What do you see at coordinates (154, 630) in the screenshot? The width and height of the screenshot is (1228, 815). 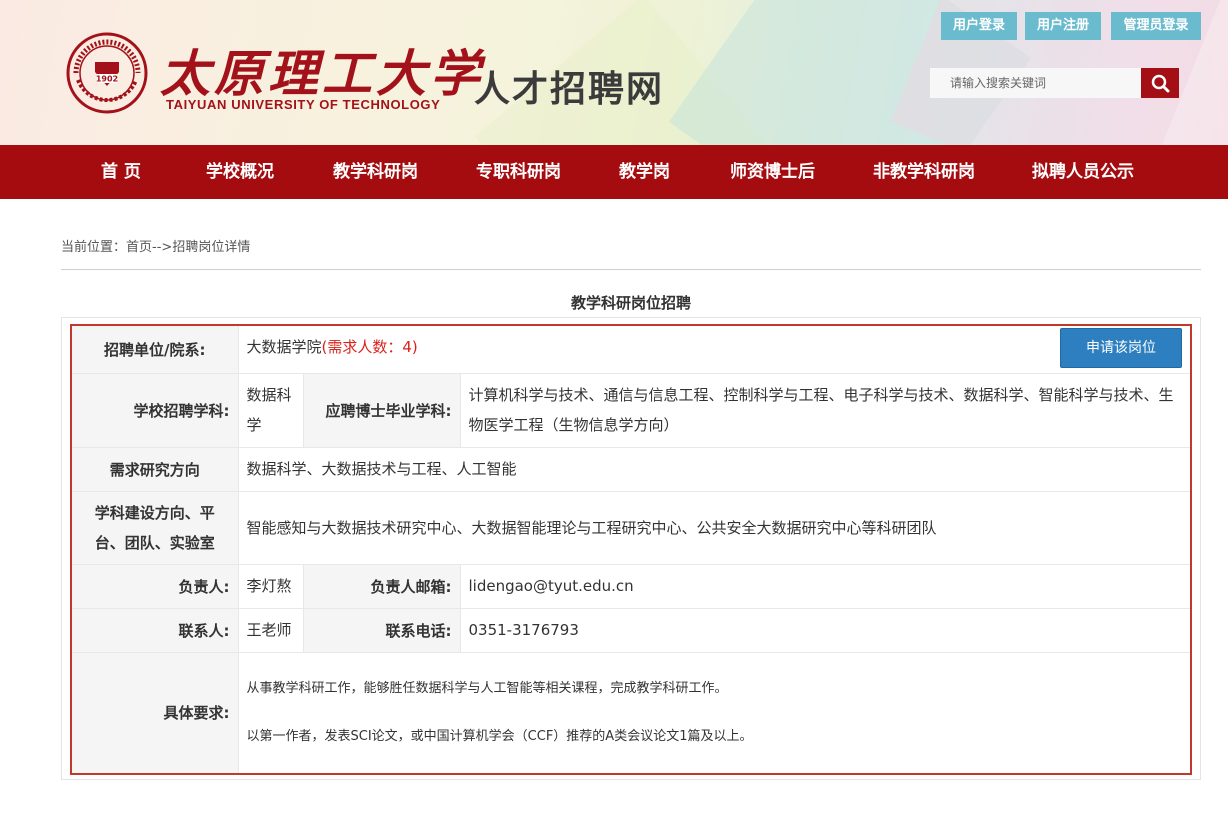 I see `contact-label: 联系人:` at bounding box center [154, 630].